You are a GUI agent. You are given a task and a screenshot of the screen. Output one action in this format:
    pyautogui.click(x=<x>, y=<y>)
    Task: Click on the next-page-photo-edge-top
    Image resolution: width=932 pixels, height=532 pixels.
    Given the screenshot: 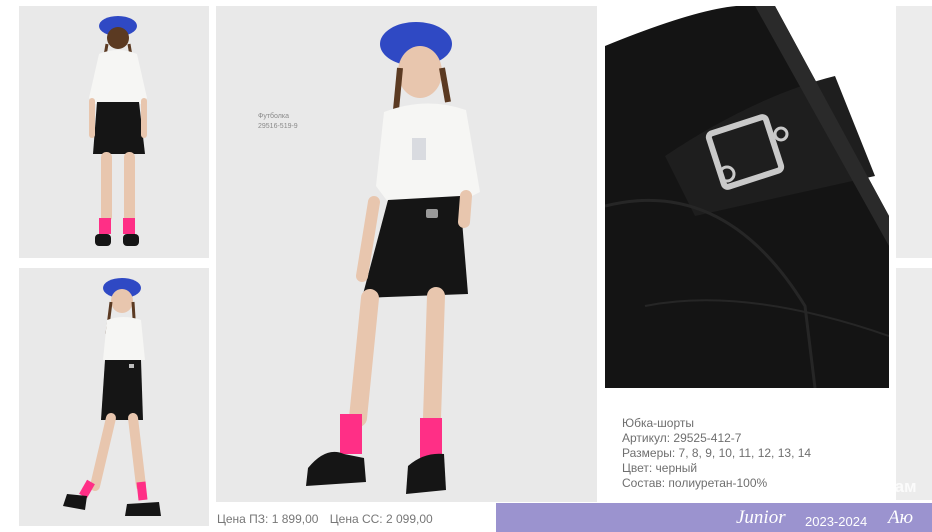 What is the action you would take?
    pyautogui.click(x=914, y=132)
    